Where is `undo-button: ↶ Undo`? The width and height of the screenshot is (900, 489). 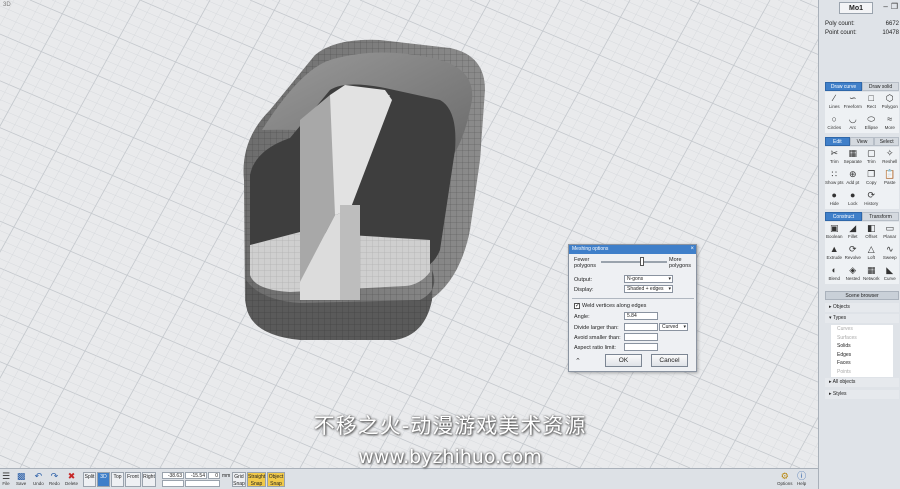
undo-button: ↶ Undo is located at coordinates (38, 479).